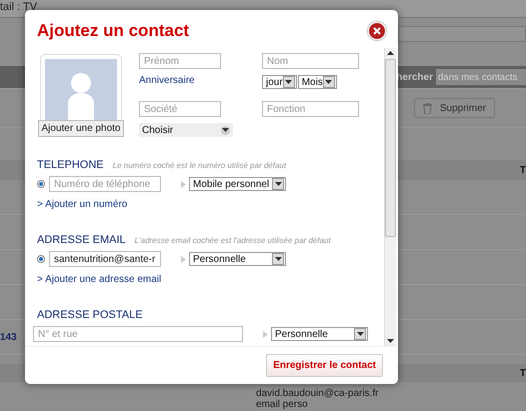  I want to click on section-title: ADRESSE POSTALE, so click(90, 315).